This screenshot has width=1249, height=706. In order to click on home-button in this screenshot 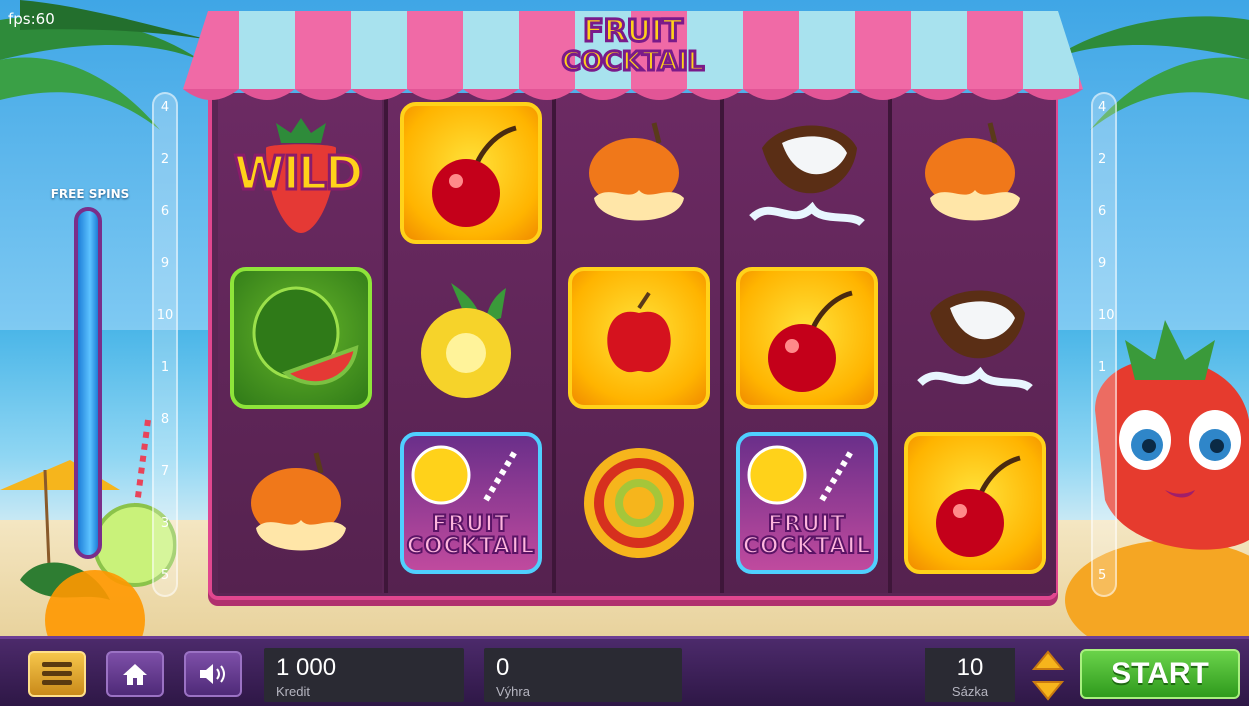, I will do `click(135, 674)`.